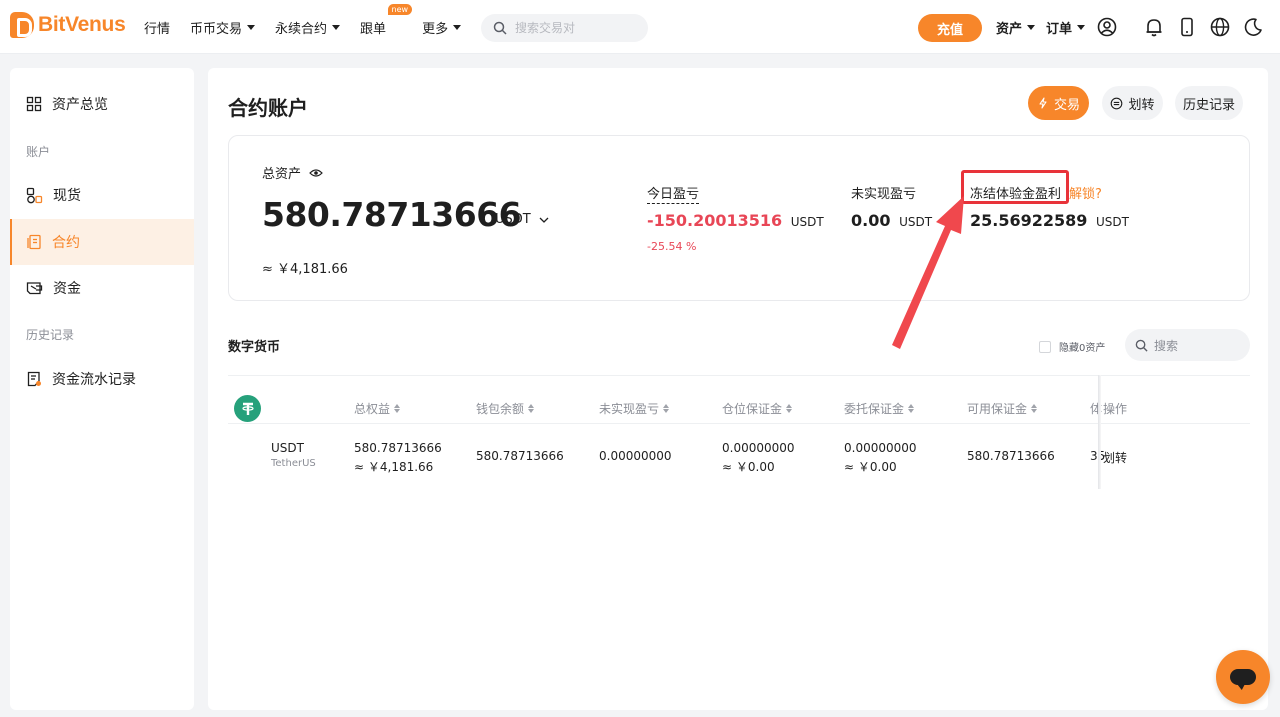 Image resolution: width=1280 pixels, height=717 pixels. Describe the element at coordinates (216, 29) in the screenshot. I see `nav-label: 币币交易` at that location.